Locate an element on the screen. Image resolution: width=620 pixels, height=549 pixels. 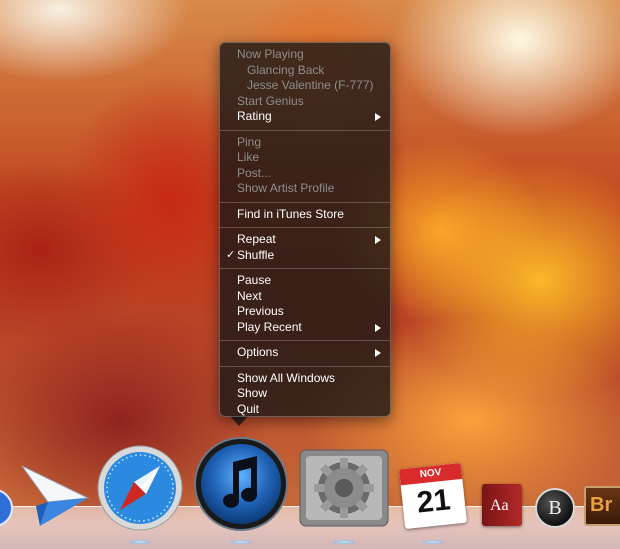
safari-running-indicator is located at coordinates (140, 542).